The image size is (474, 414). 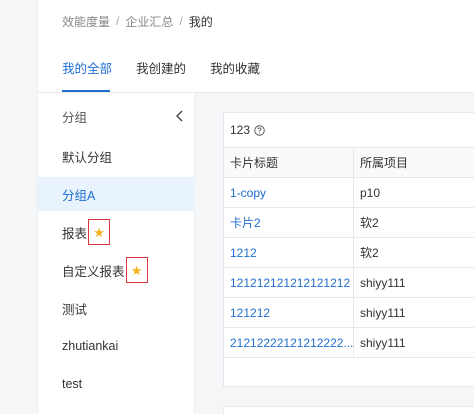 What do you see at coordinates (289, 312) in the screenshot?
I see `card-link: 121212` at bounding box center [289, 312].